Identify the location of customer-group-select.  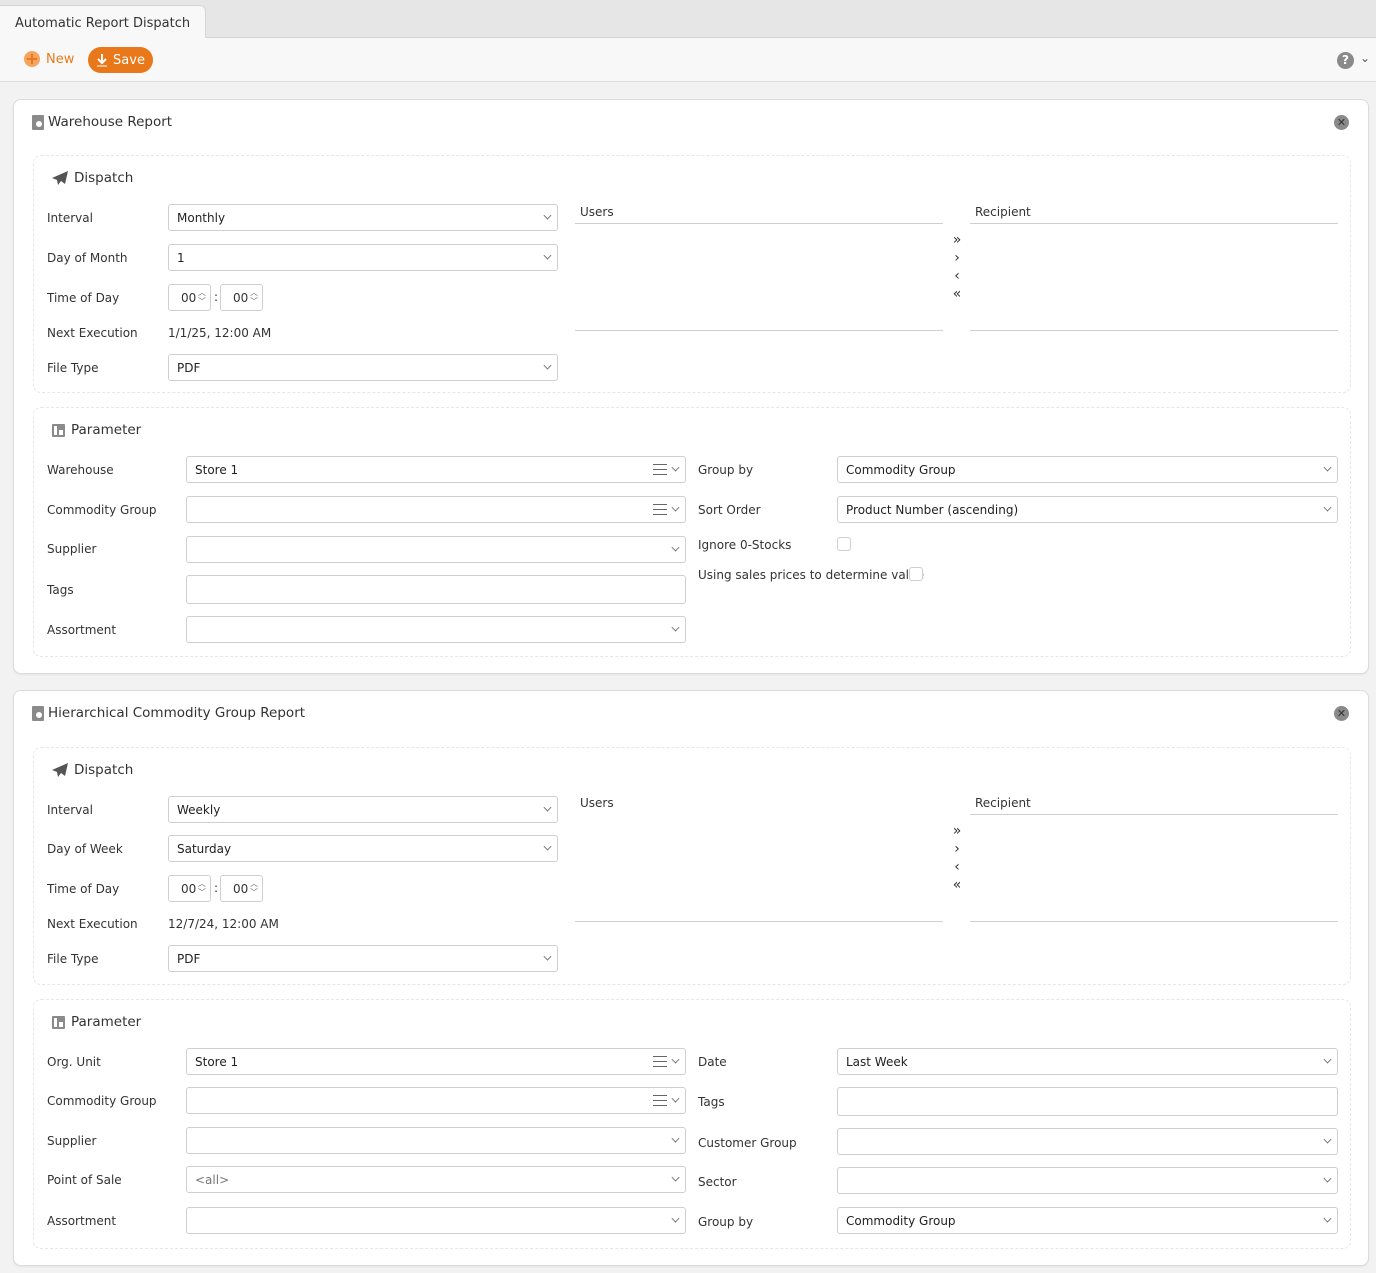
(1087, 1141).